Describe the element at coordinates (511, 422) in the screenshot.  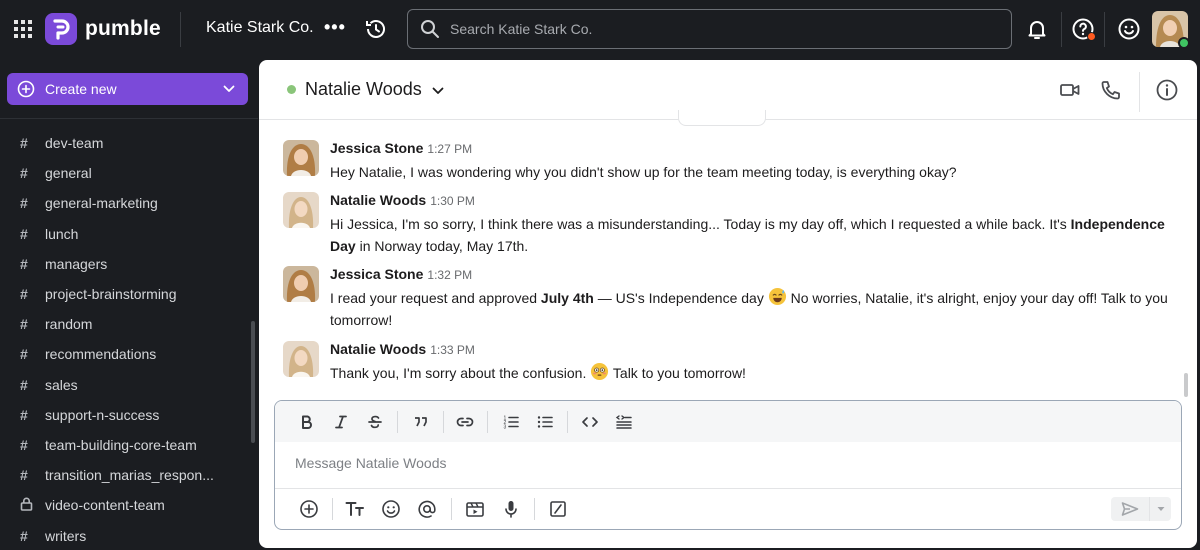
I see `numbered-list-icon: 123` at that location.